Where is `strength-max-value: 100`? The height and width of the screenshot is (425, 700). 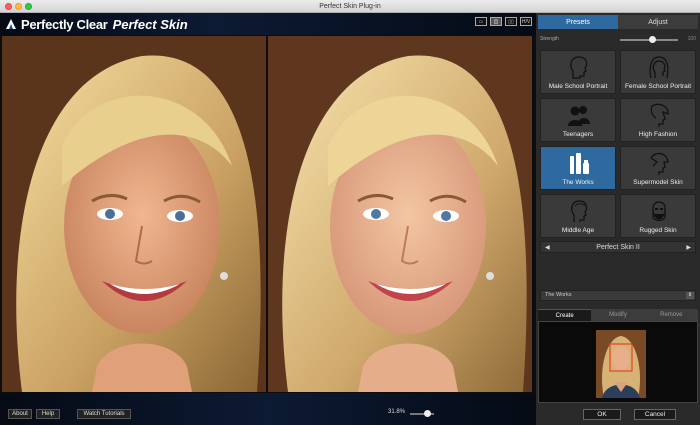 strength-max-value: 100 is located at coordinates (691, 39).